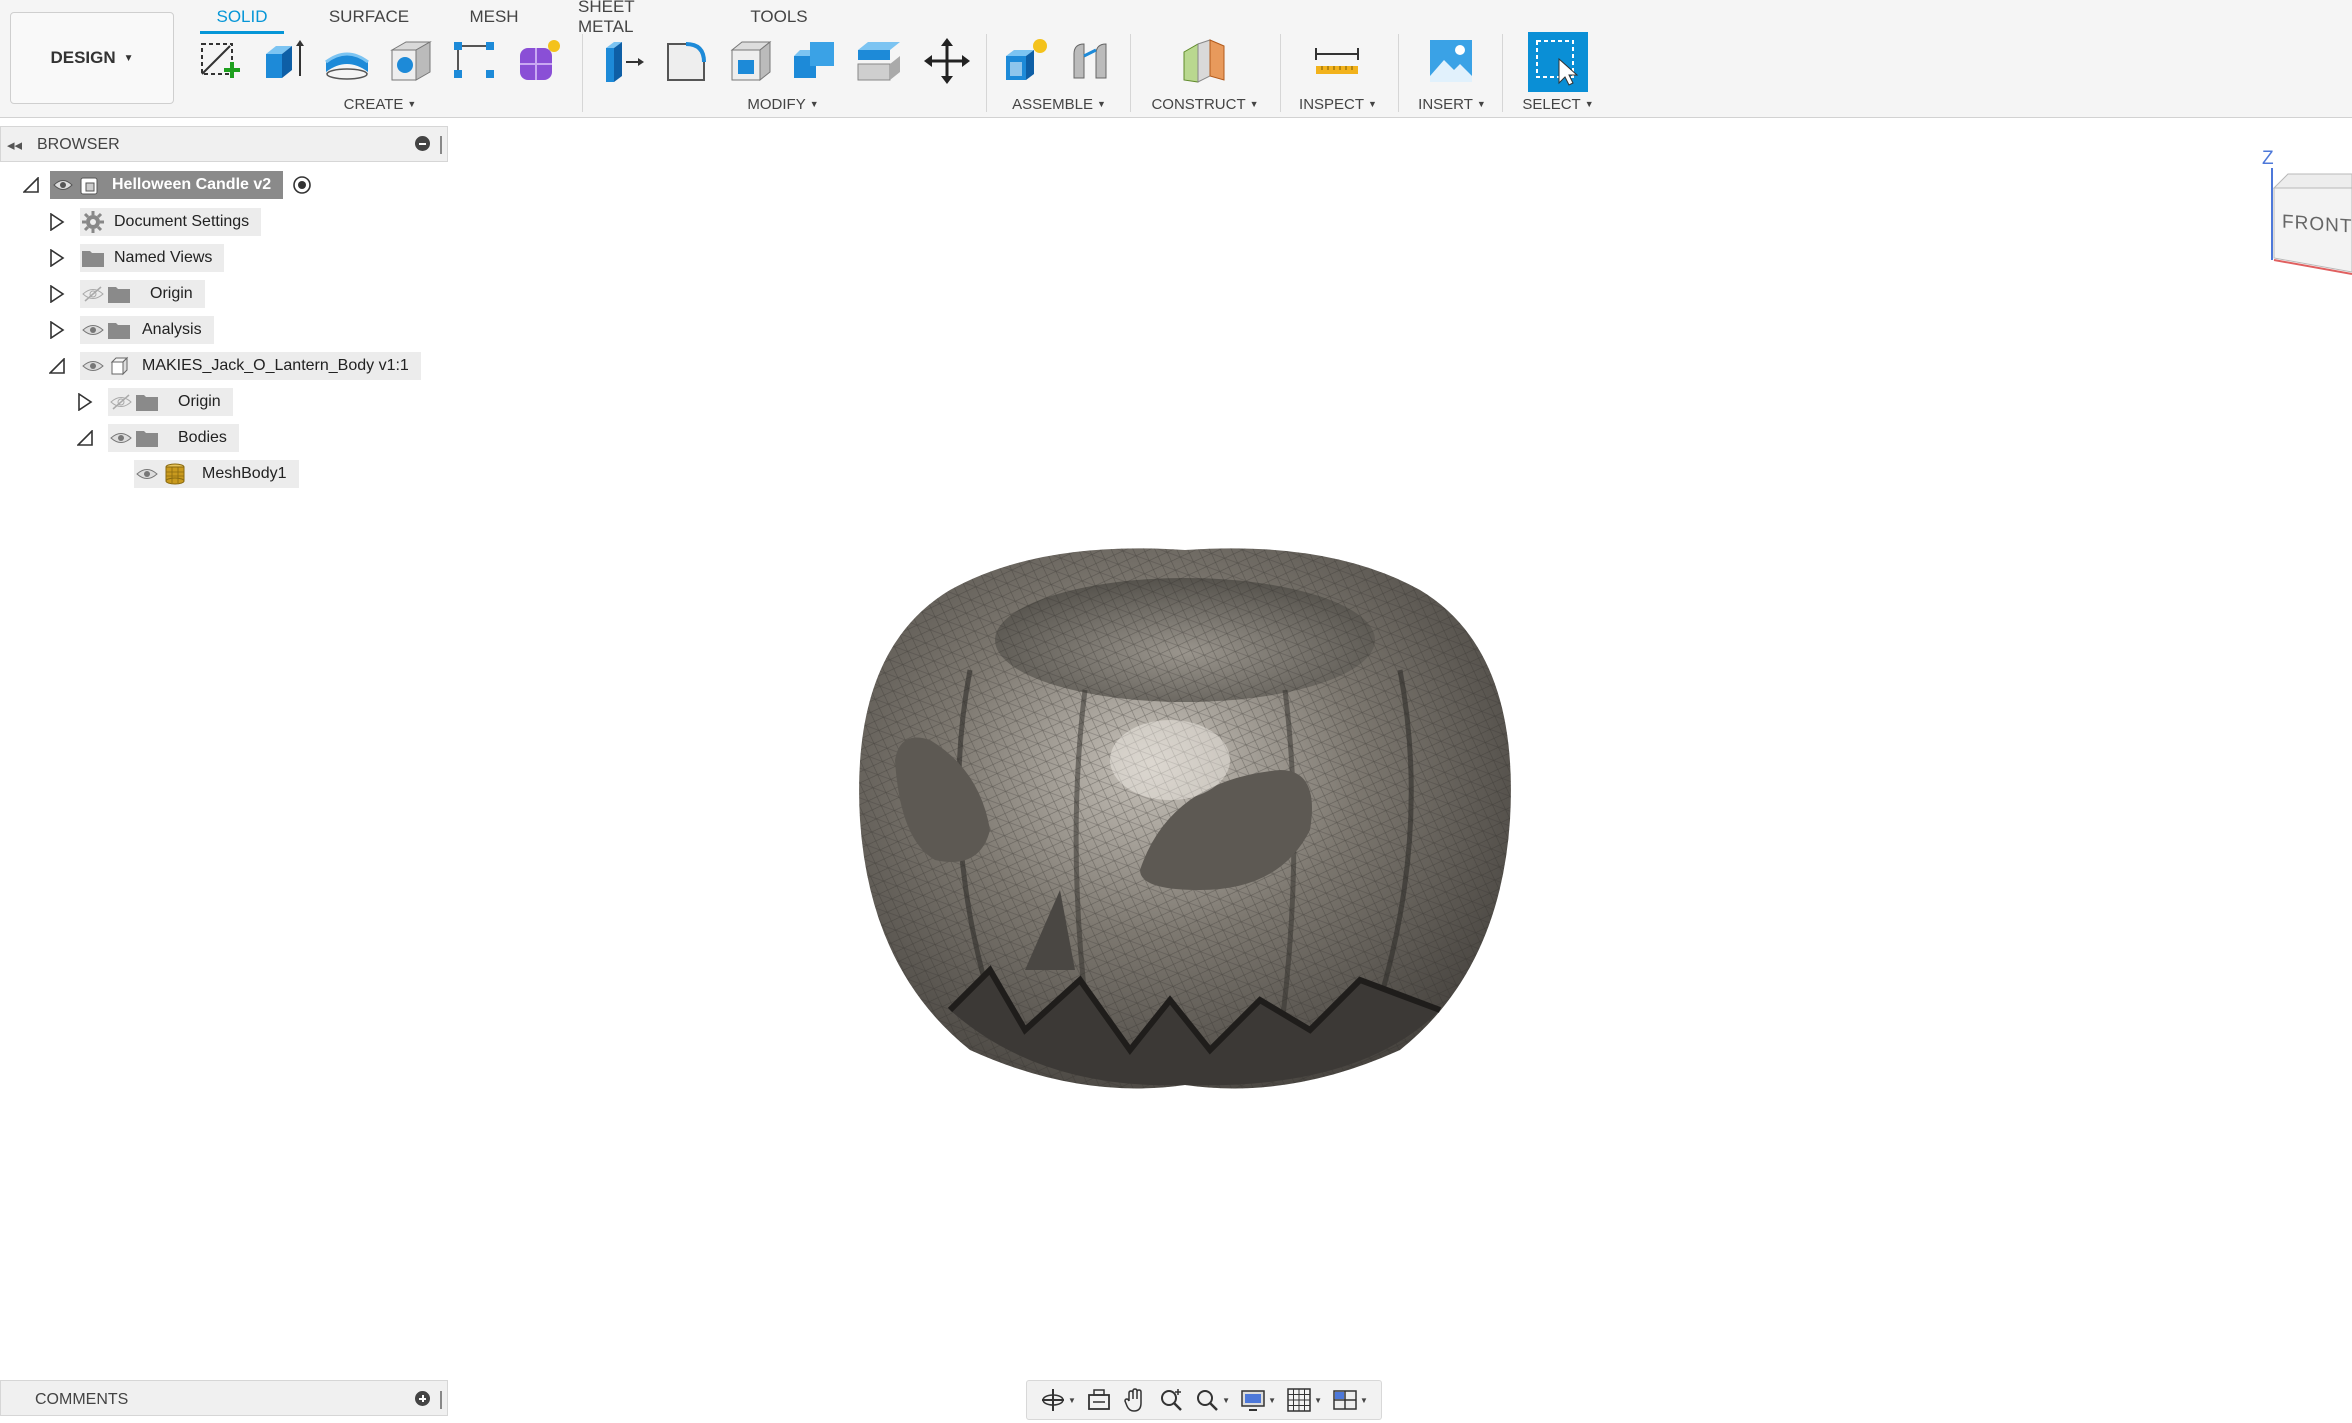 The width and height of the screenshot is (2352, 1423). I want to click on create-menu-label: CREATE, so click(373, 104).